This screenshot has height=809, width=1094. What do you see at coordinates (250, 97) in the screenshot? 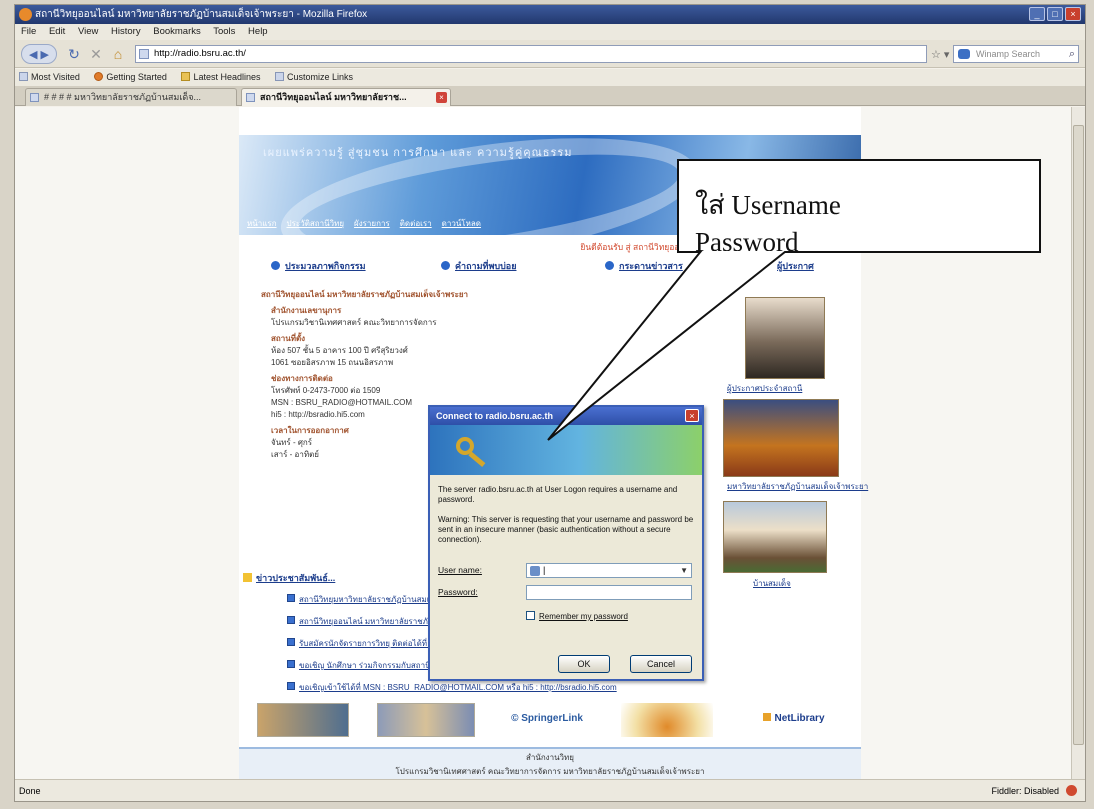
I see `tab-favicon-icon` at bounding box center [250, 97].